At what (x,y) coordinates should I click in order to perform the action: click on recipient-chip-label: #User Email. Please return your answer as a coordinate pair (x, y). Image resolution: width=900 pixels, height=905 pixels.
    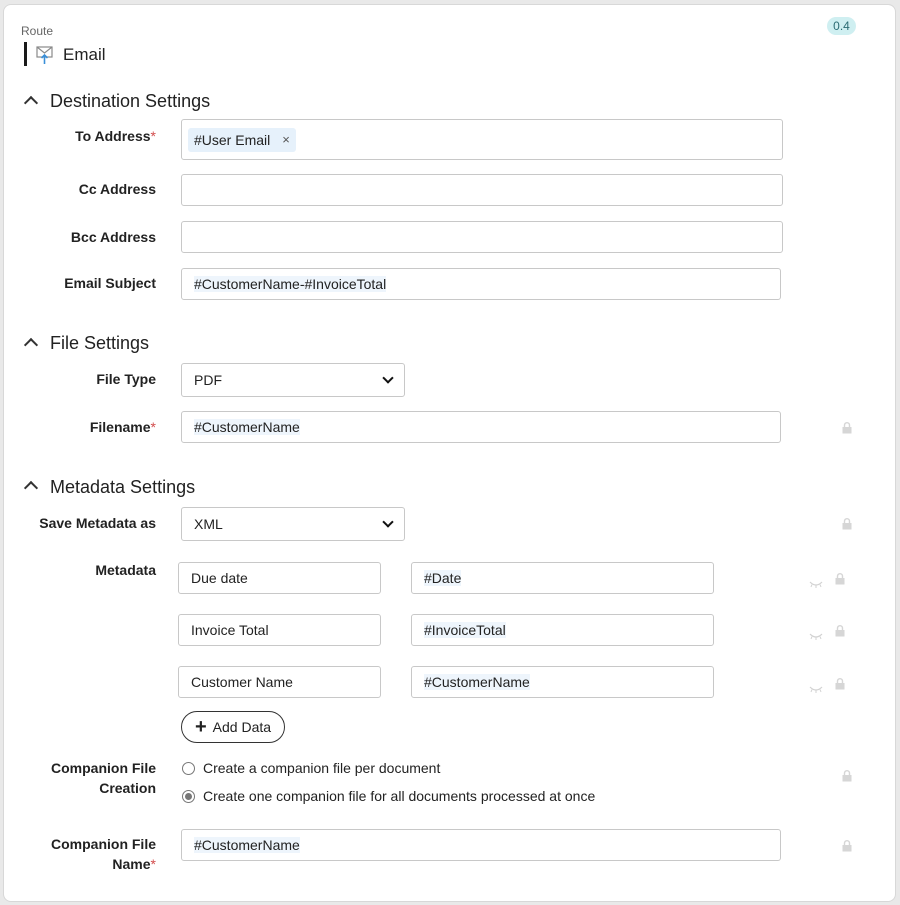
    Looking at the image, I should click on (232, 139).